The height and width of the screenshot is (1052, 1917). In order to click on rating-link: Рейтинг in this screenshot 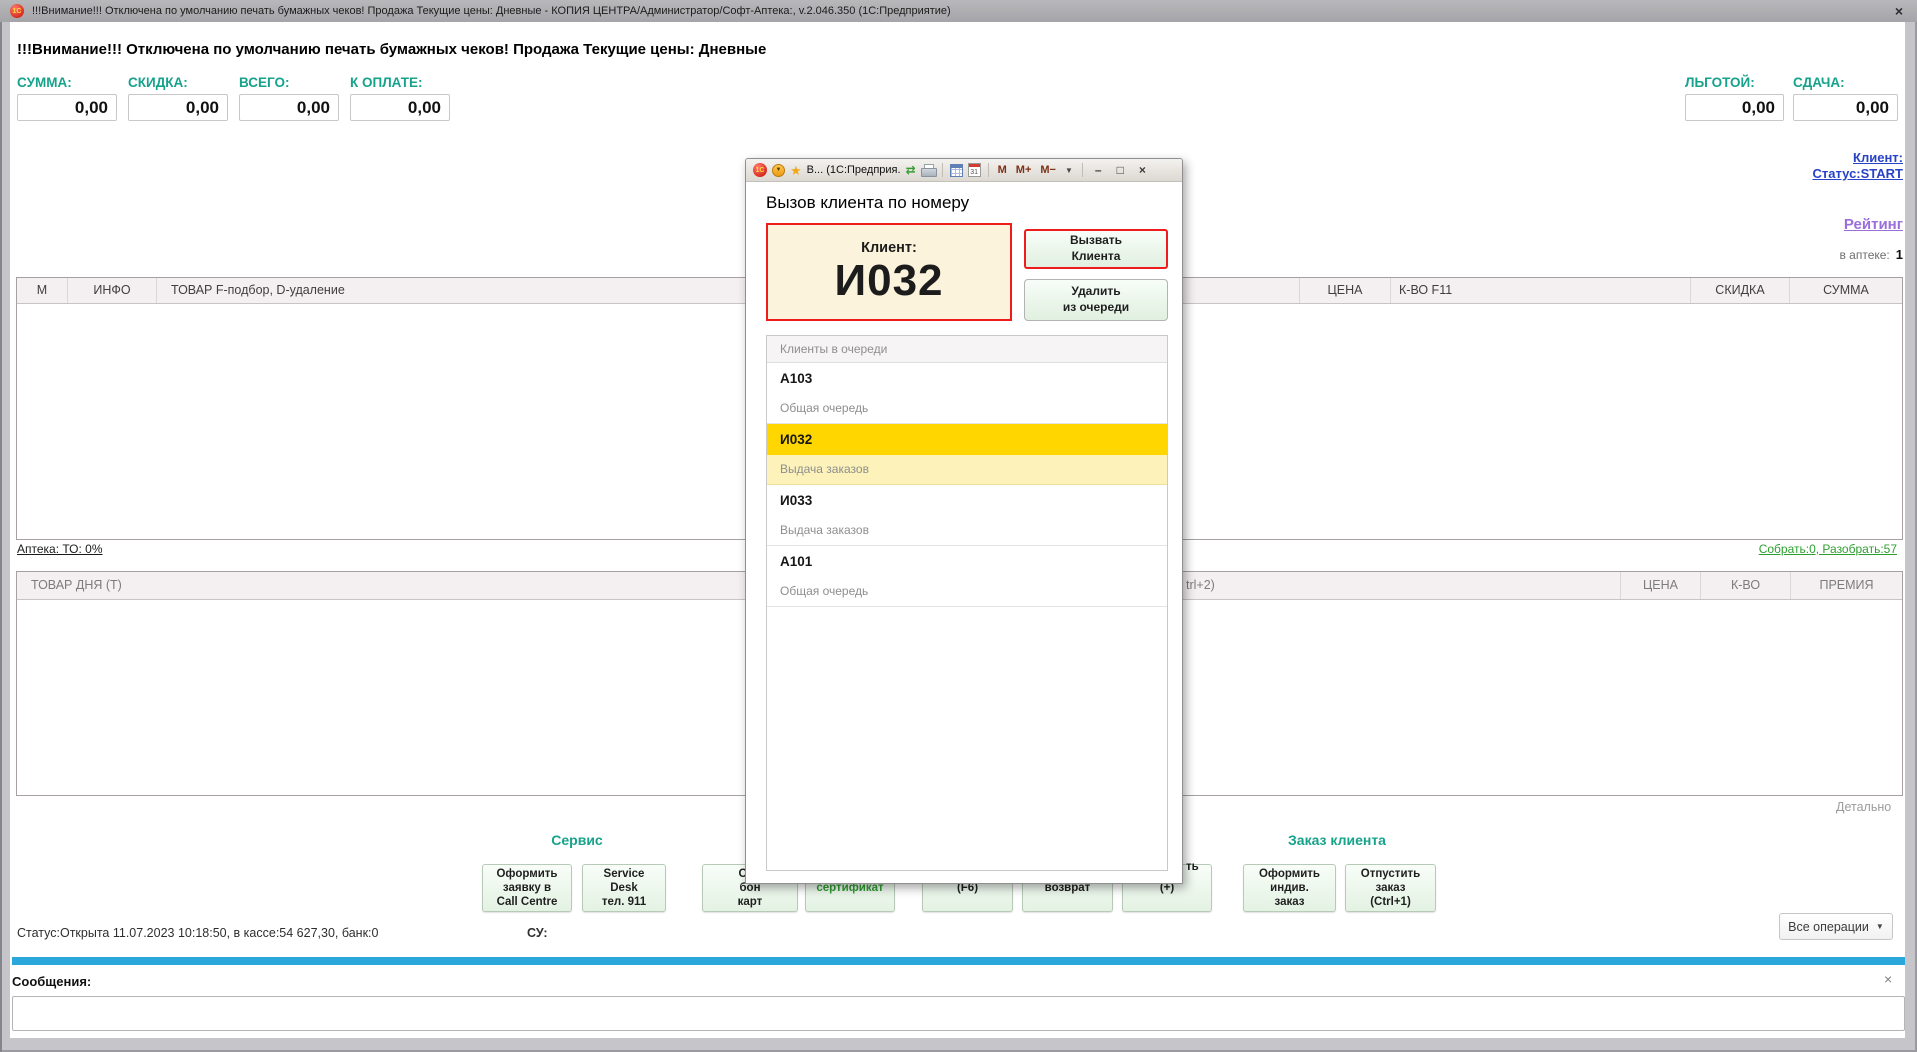, I will do `click(1873, 224)`.